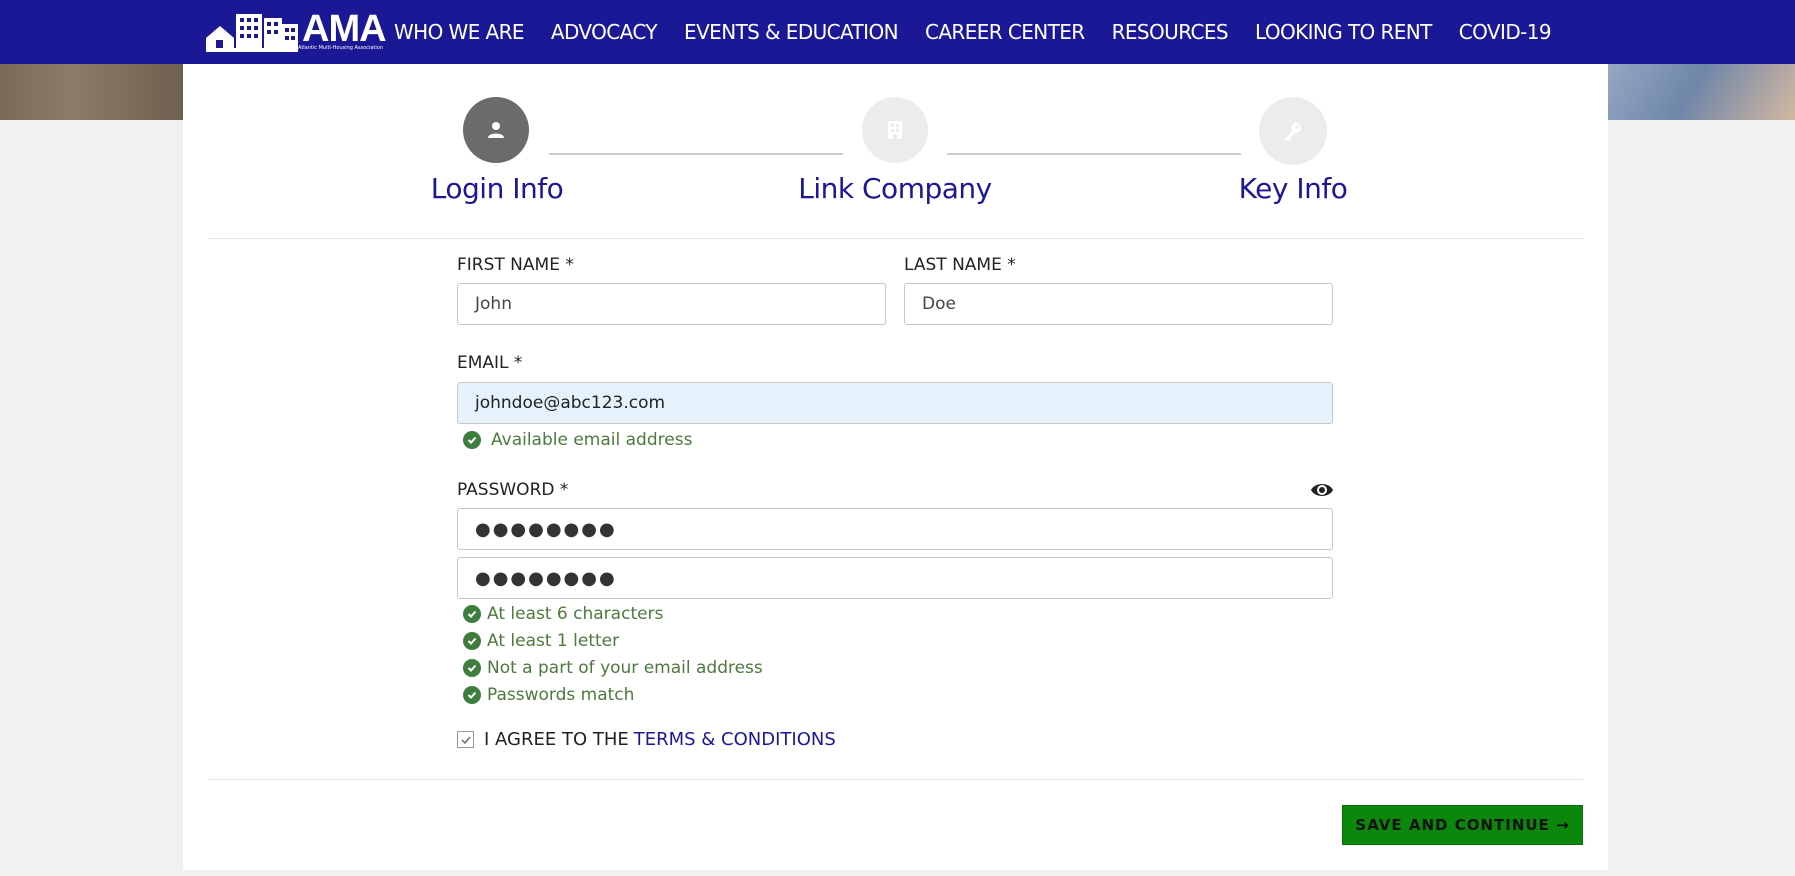  What do you see at coordinates (1118, 304) in the screenshot?
I see `last-name-input: Doe` at bounding box center [1118, 304].